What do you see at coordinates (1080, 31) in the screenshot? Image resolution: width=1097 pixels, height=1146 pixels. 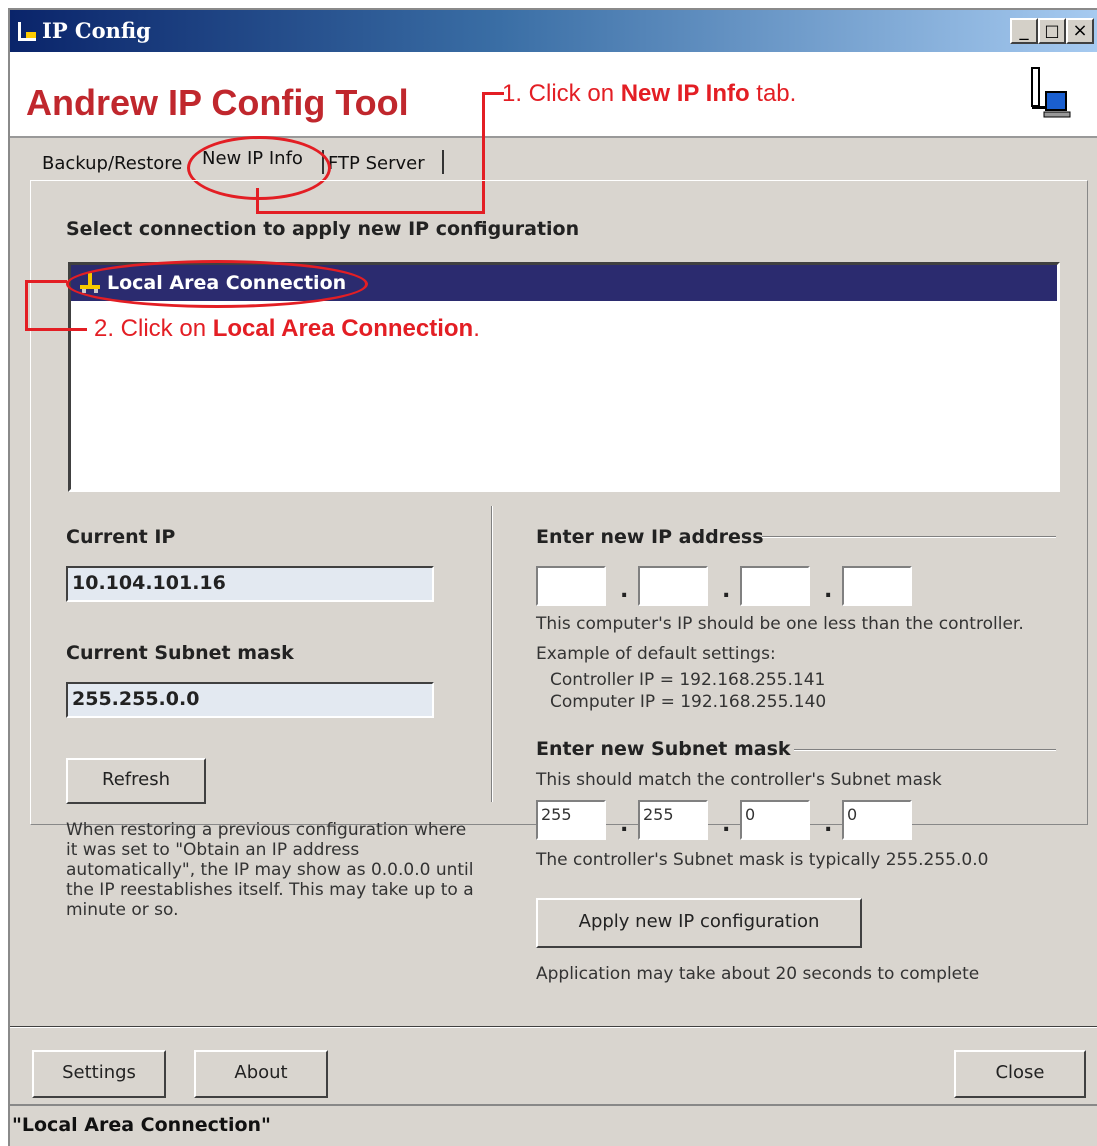 I see `close-window-button: ×` at bounding box center [1080, 31].